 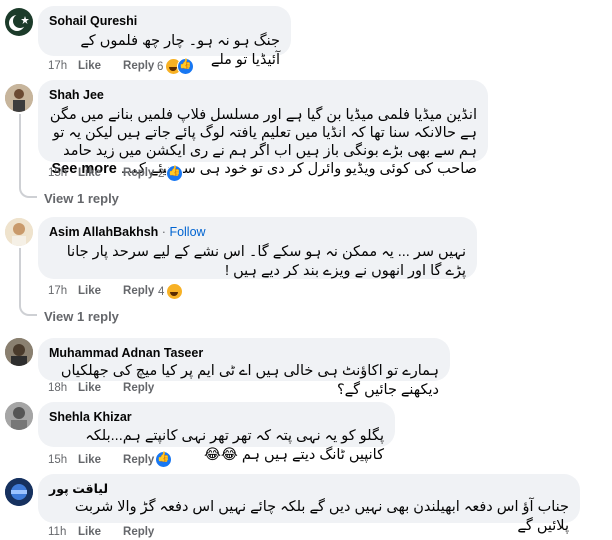 I want to click on commenter-name: Muhammad Adnan Taseer, so click(x=244, y=353).